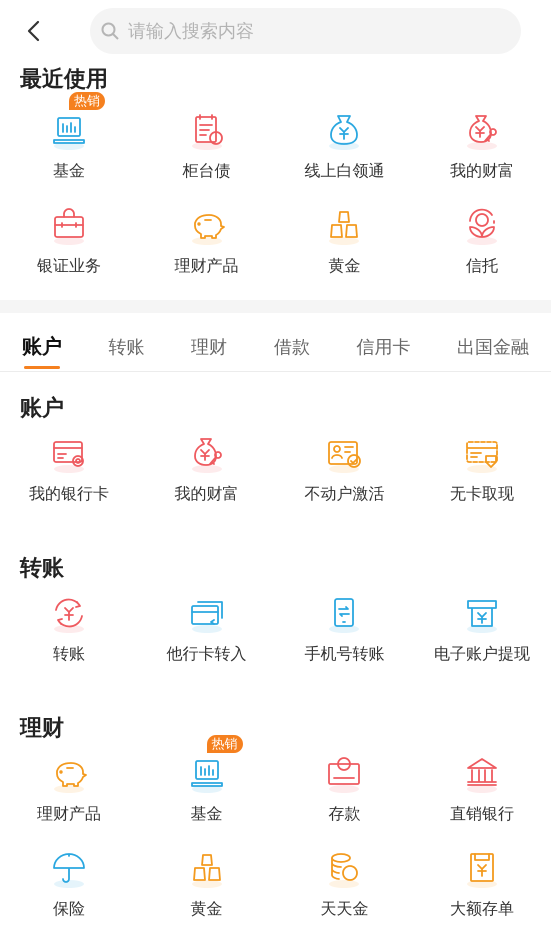  I want to click on service-label: 线上白领通, so click(344, 172).